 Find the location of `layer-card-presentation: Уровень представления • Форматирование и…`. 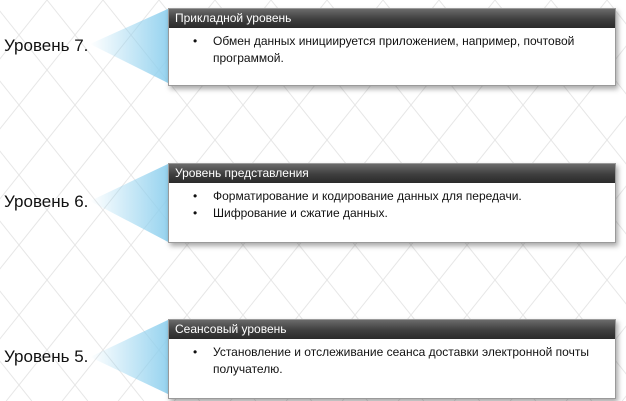

layer-card-presentation: Уровень представления • Форматирование и… is located at coordinates (392, 203).